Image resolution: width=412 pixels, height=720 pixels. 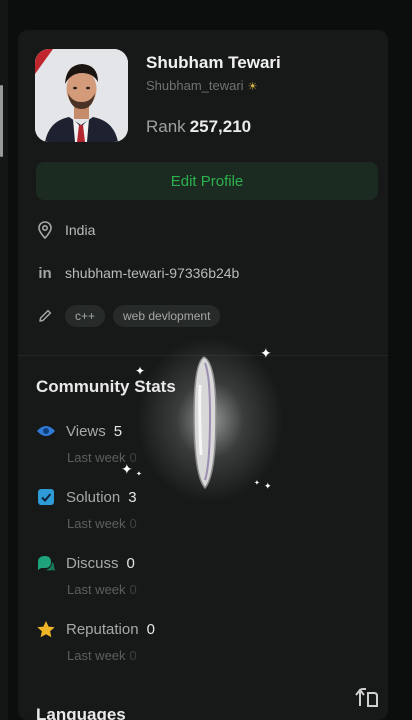 I want to click on stat-reputation: Reputation 0 Last week 0, so click(x=95, y=641).